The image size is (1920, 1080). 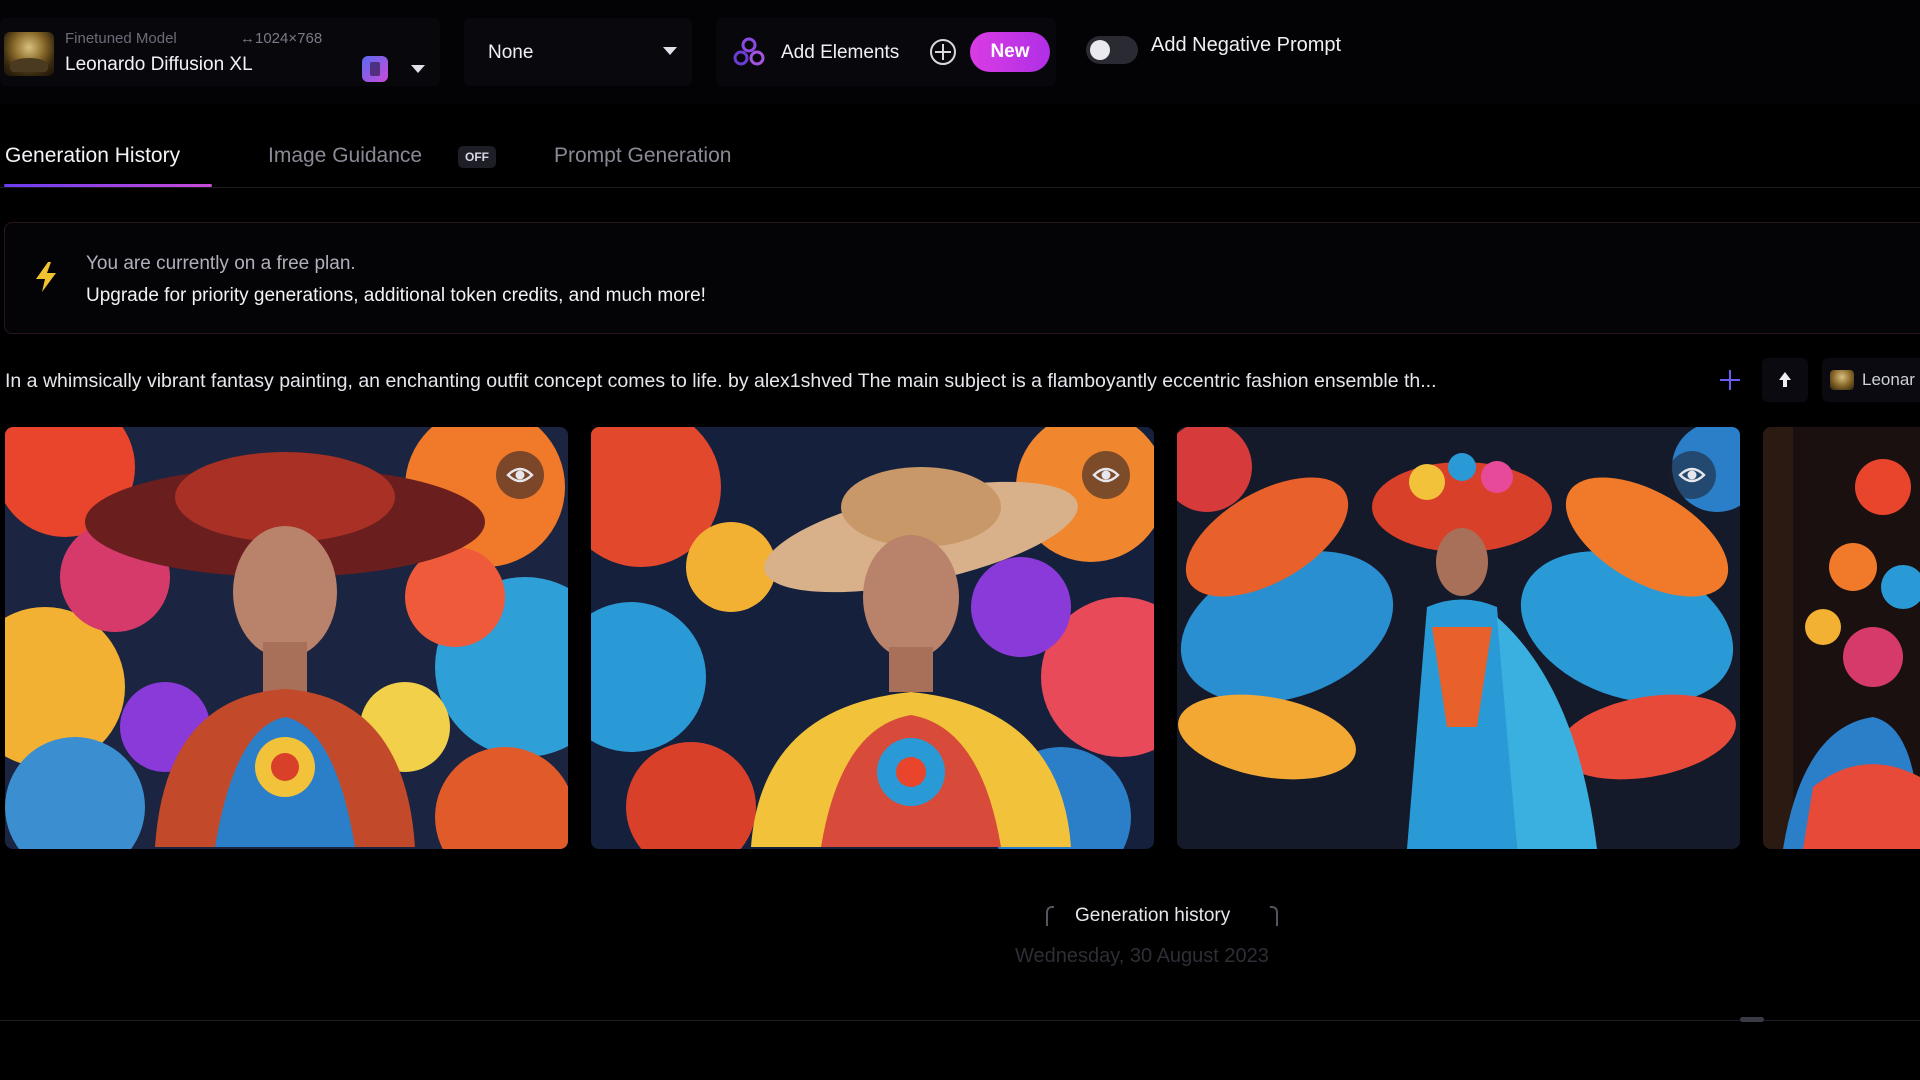 I want to click on elements-icon, so click(x=749, y=51).